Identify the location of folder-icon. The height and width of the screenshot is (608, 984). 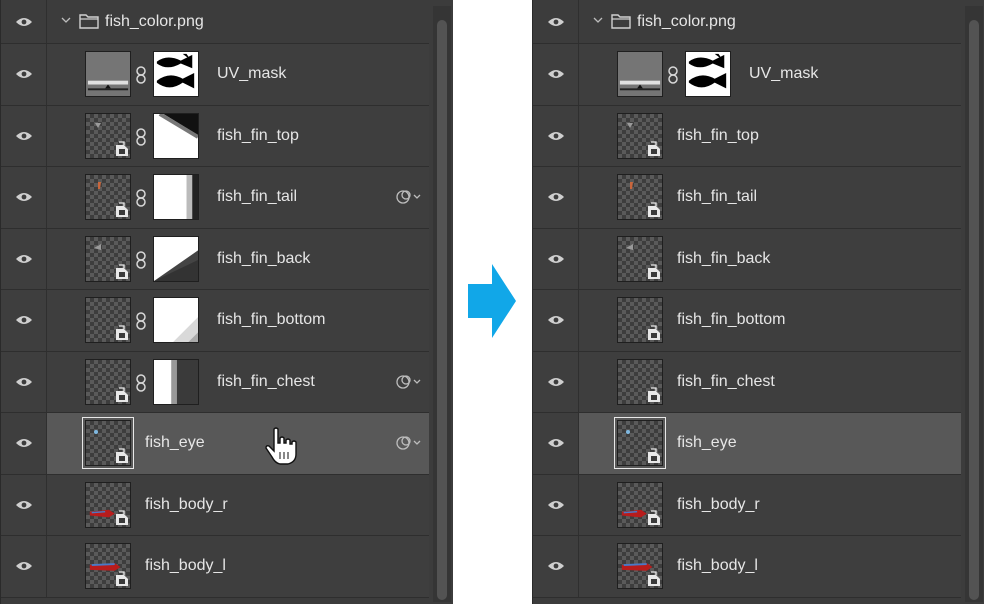
(89, 21).